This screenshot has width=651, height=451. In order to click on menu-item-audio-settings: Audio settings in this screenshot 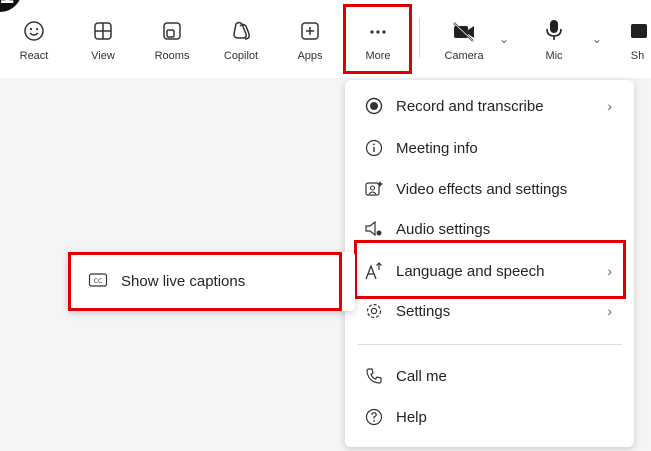, I will do `click(489, 229)`.